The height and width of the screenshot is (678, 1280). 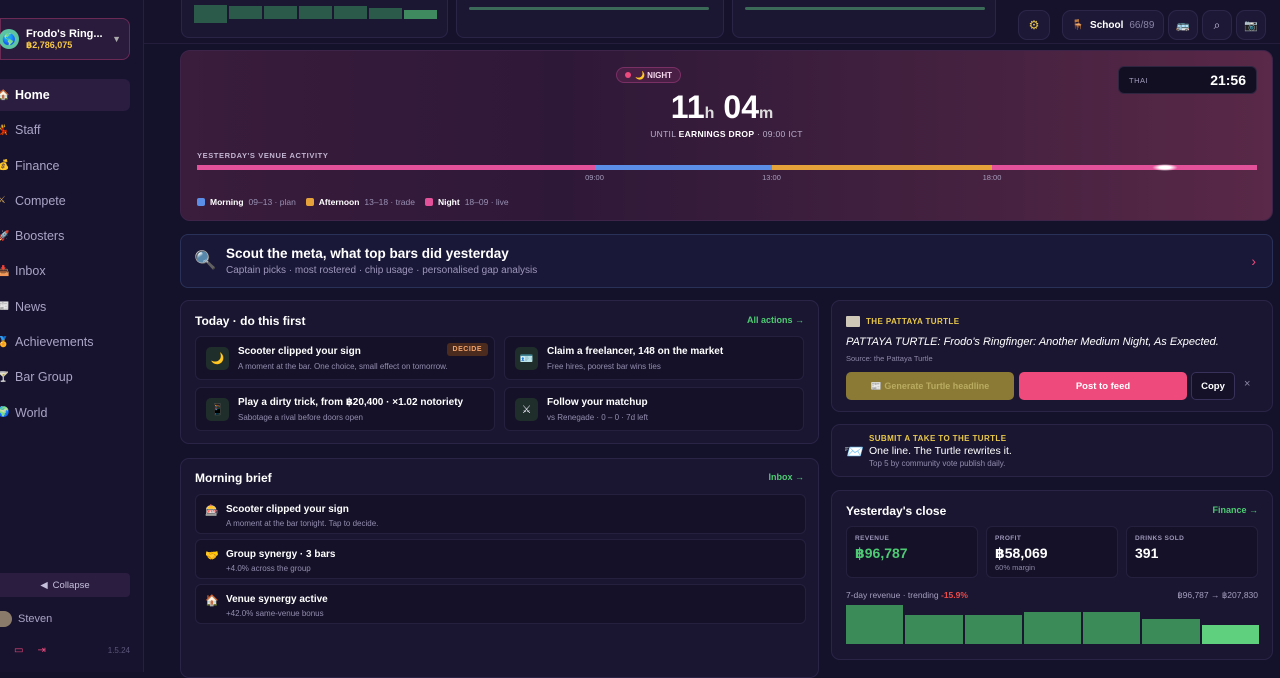 I want to click on nav-label: Boosters, so click(x=40, y=236).